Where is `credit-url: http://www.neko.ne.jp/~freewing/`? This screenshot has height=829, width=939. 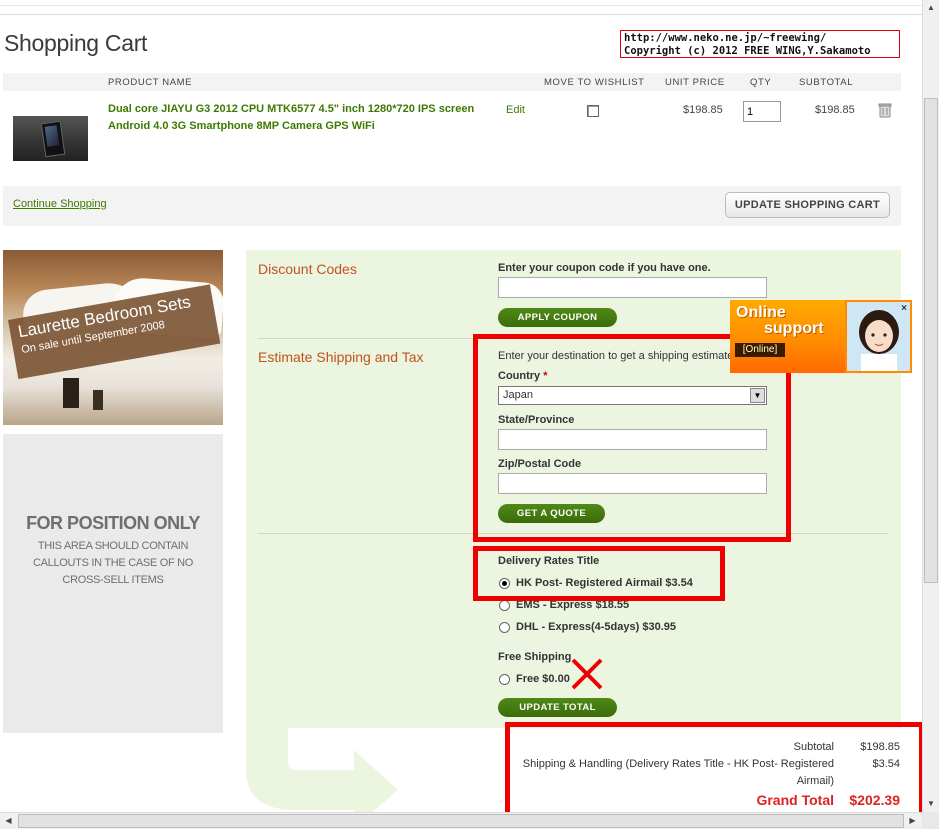
credit-url: http://www.neko.ne.jp/~freewing/ is located at coordinates (725, 38).